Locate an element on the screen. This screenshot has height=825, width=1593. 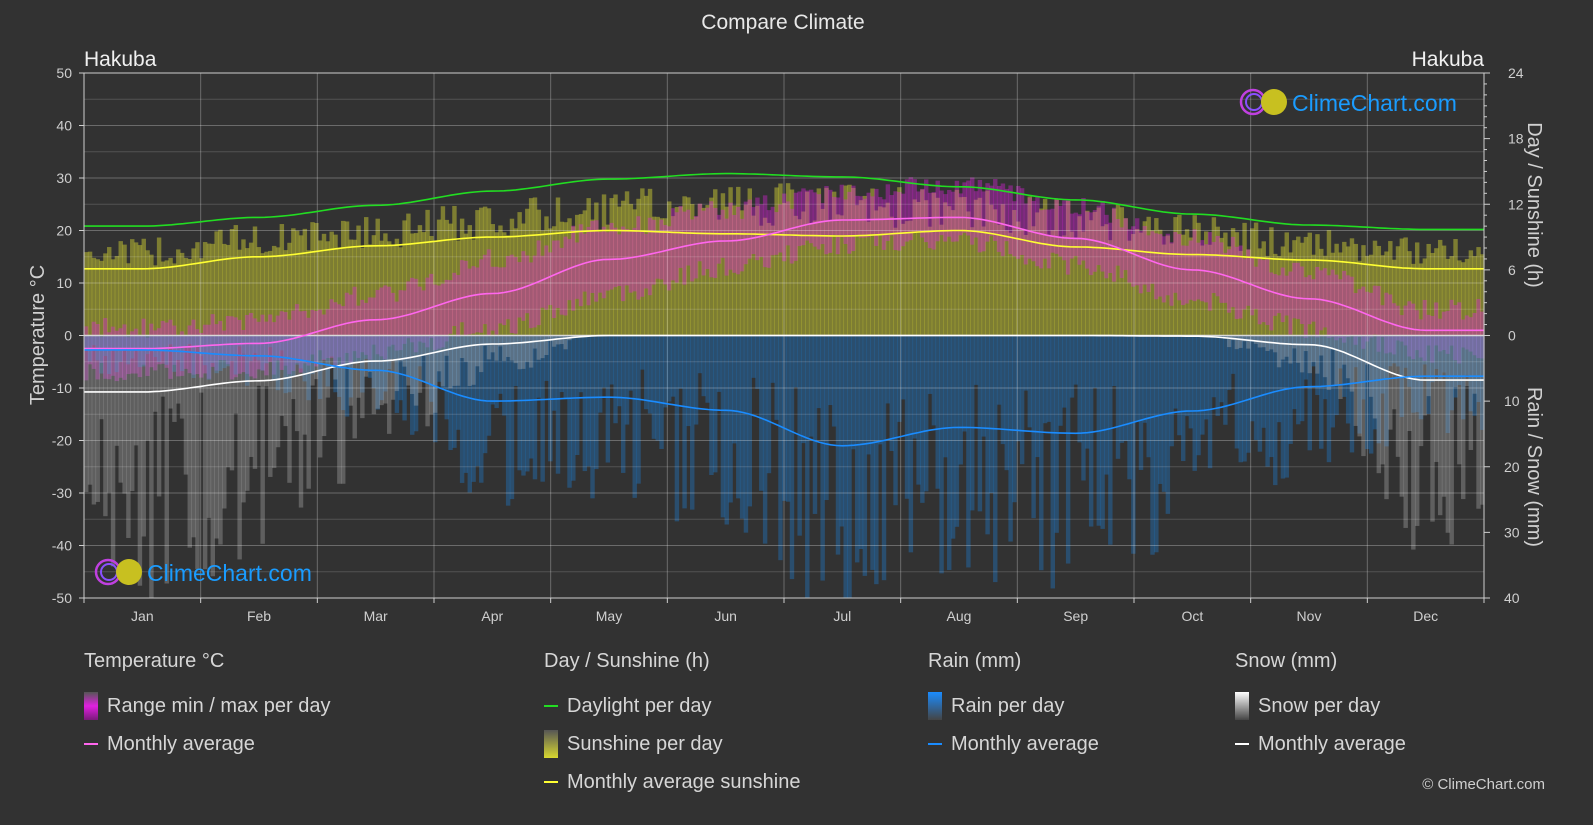
right-top-tick-label: 18 is located at coordinates (1516, 139).